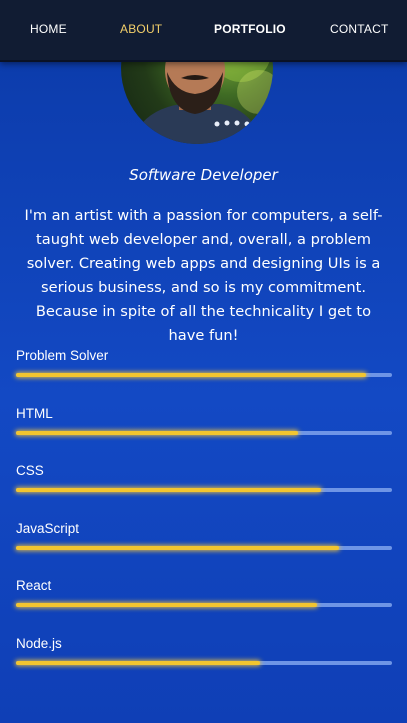 The width and height of the screenshot is (407, 723). Describe the element at coordinates (62, 355) in the screenshot. I see `skill-label: Problem Solver` at that location.